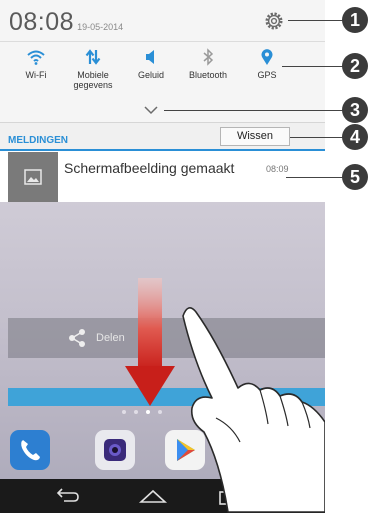  What do you see at coordinates (277, 169) in the screenshot?
I see `notification-time: 08:09` at bounding box center [277, 169].